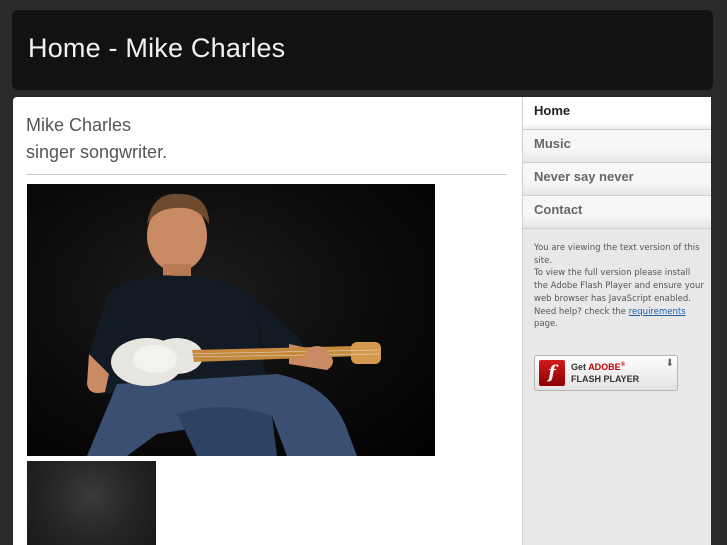 This screenshot has width=727, height=545. I want to click on nav-item-contact: Contact, so click(617, 212).